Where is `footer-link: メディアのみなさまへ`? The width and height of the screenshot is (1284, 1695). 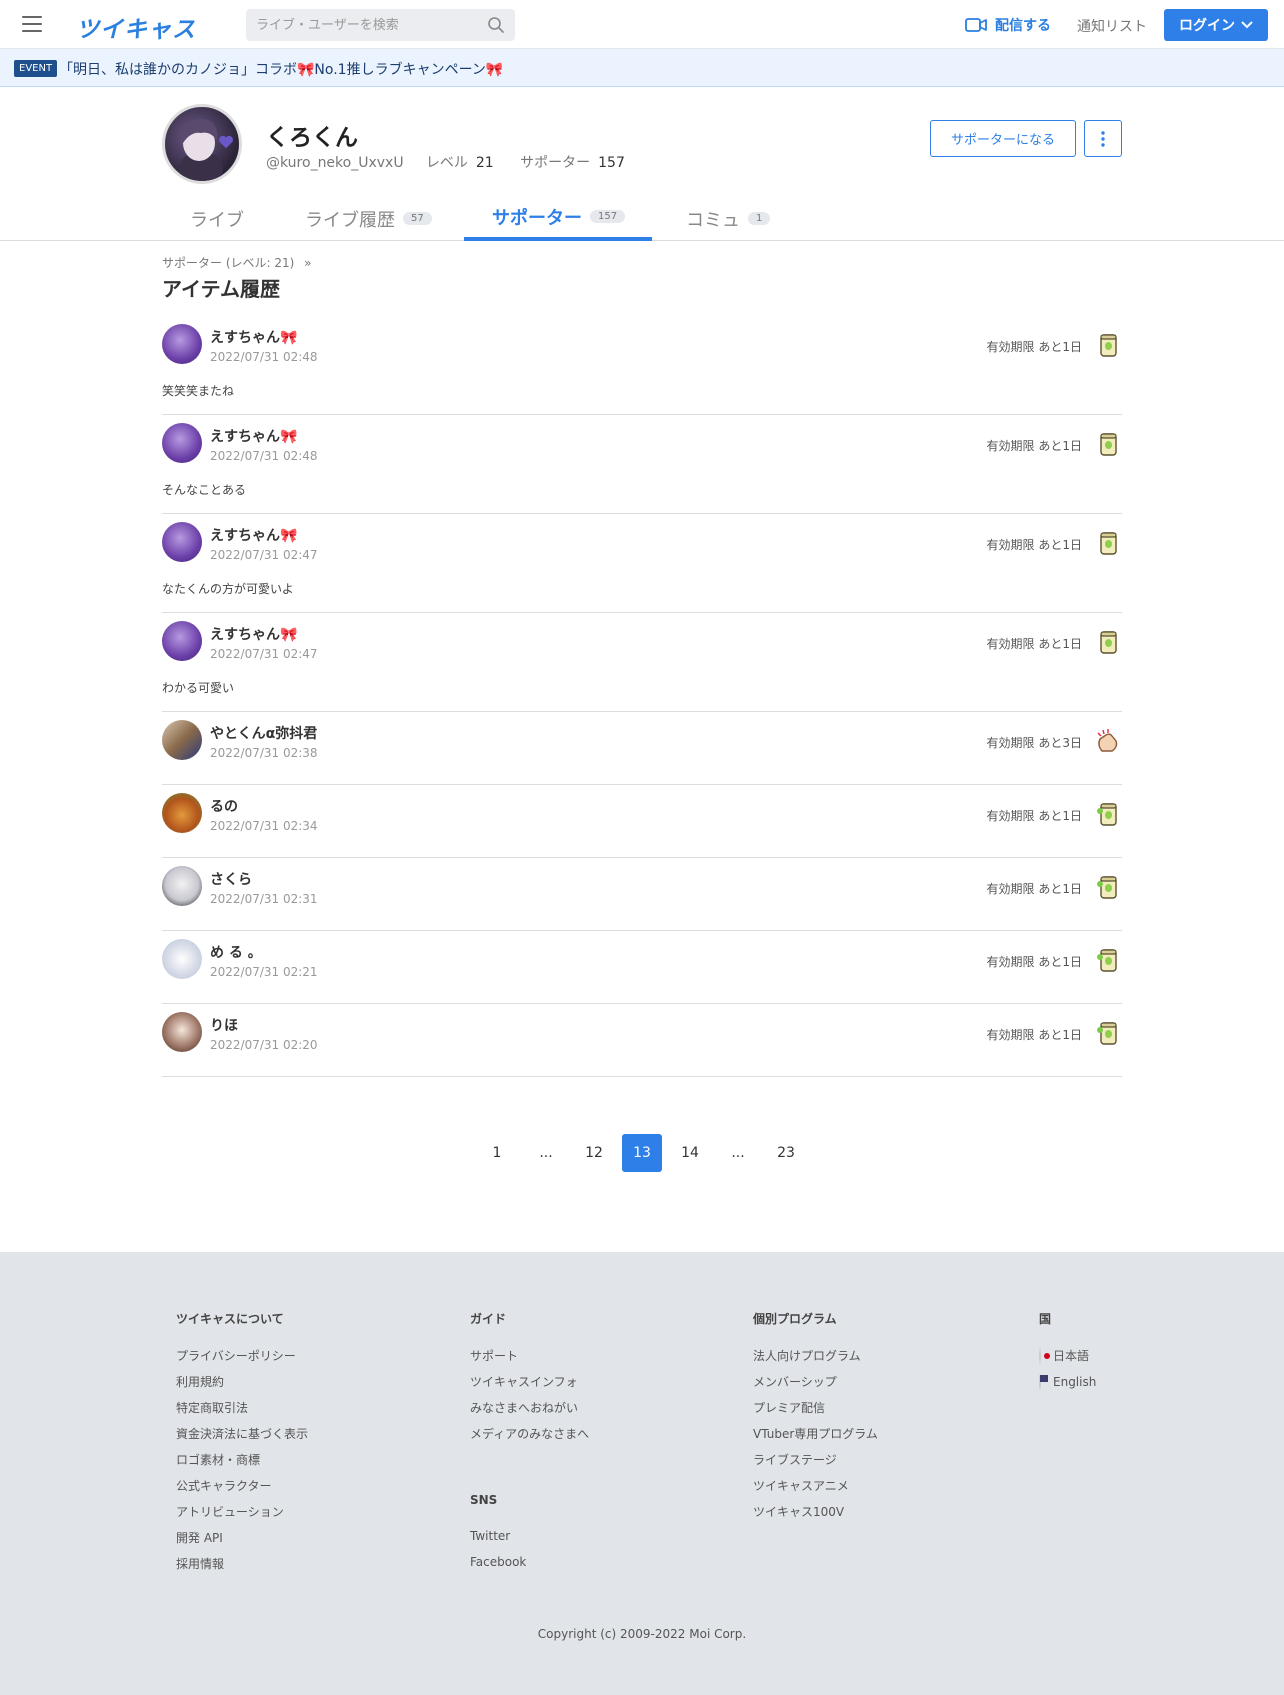
footer-link: メディアのみなさまへ is located at coordinates (529, 1440).